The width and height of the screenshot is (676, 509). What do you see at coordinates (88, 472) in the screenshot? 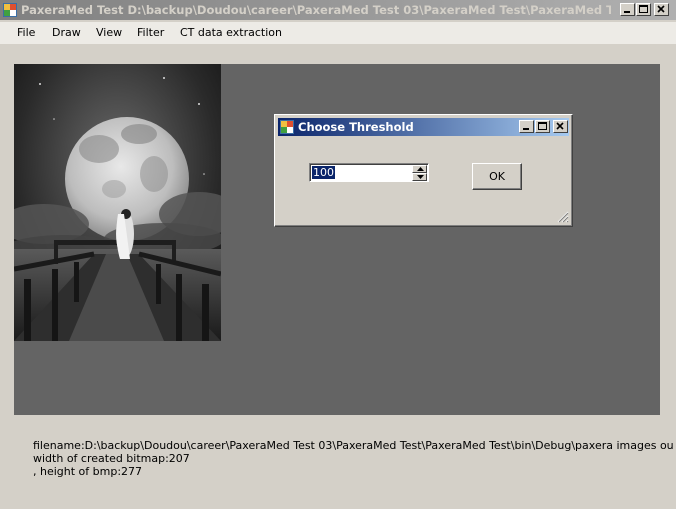
I see `status-height: , height of bmp:277` at bounding box center [88, 472].